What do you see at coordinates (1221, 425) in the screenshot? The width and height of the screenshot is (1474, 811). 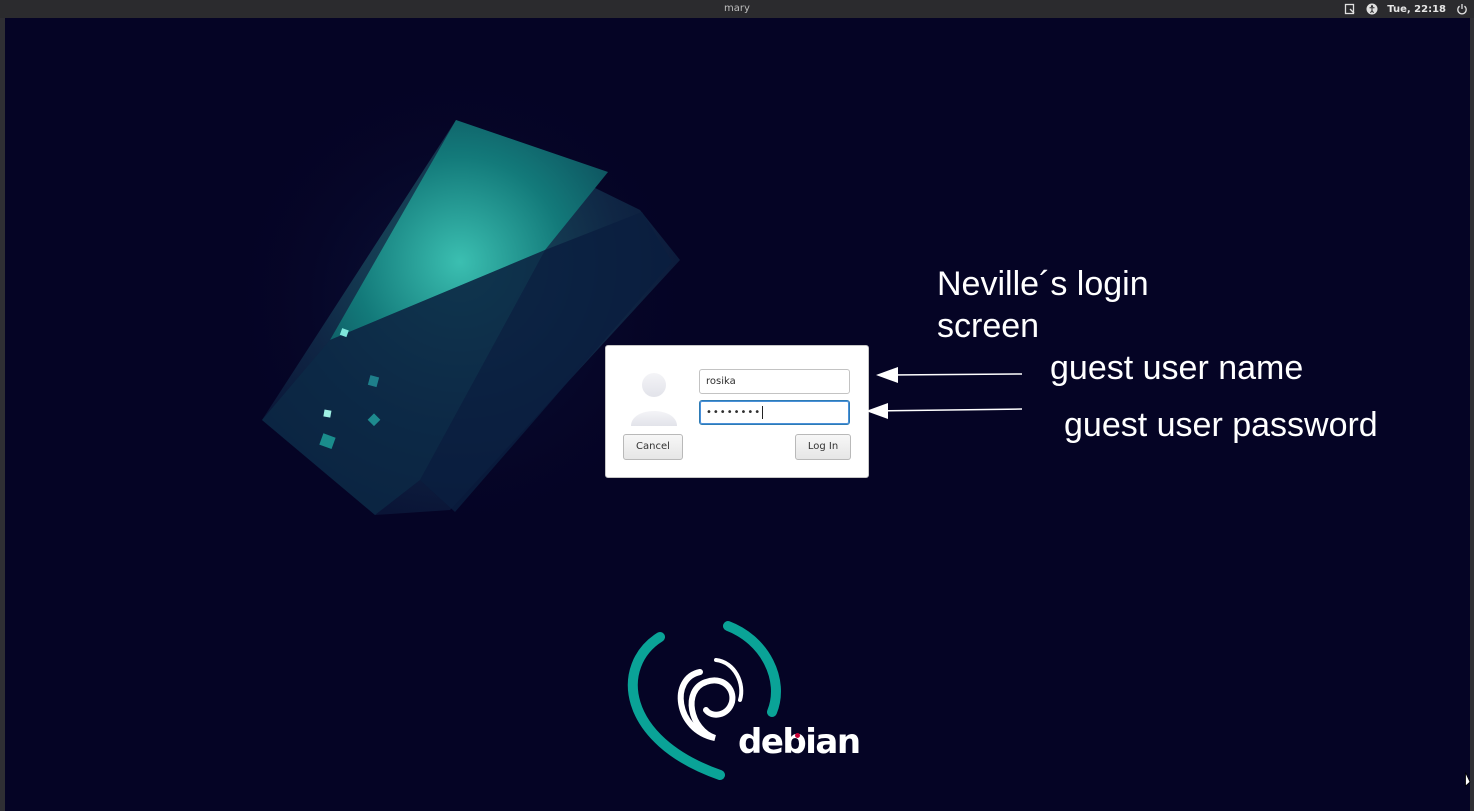 I see `annotation-password: guest user password` at bounding box center [1221, 425].